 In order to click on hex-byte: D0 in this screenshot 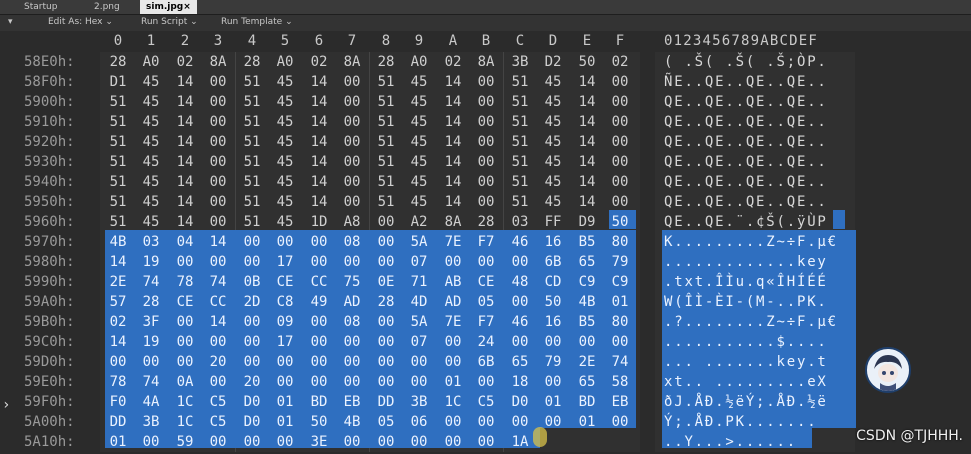, I will do `click(252, 402)`.